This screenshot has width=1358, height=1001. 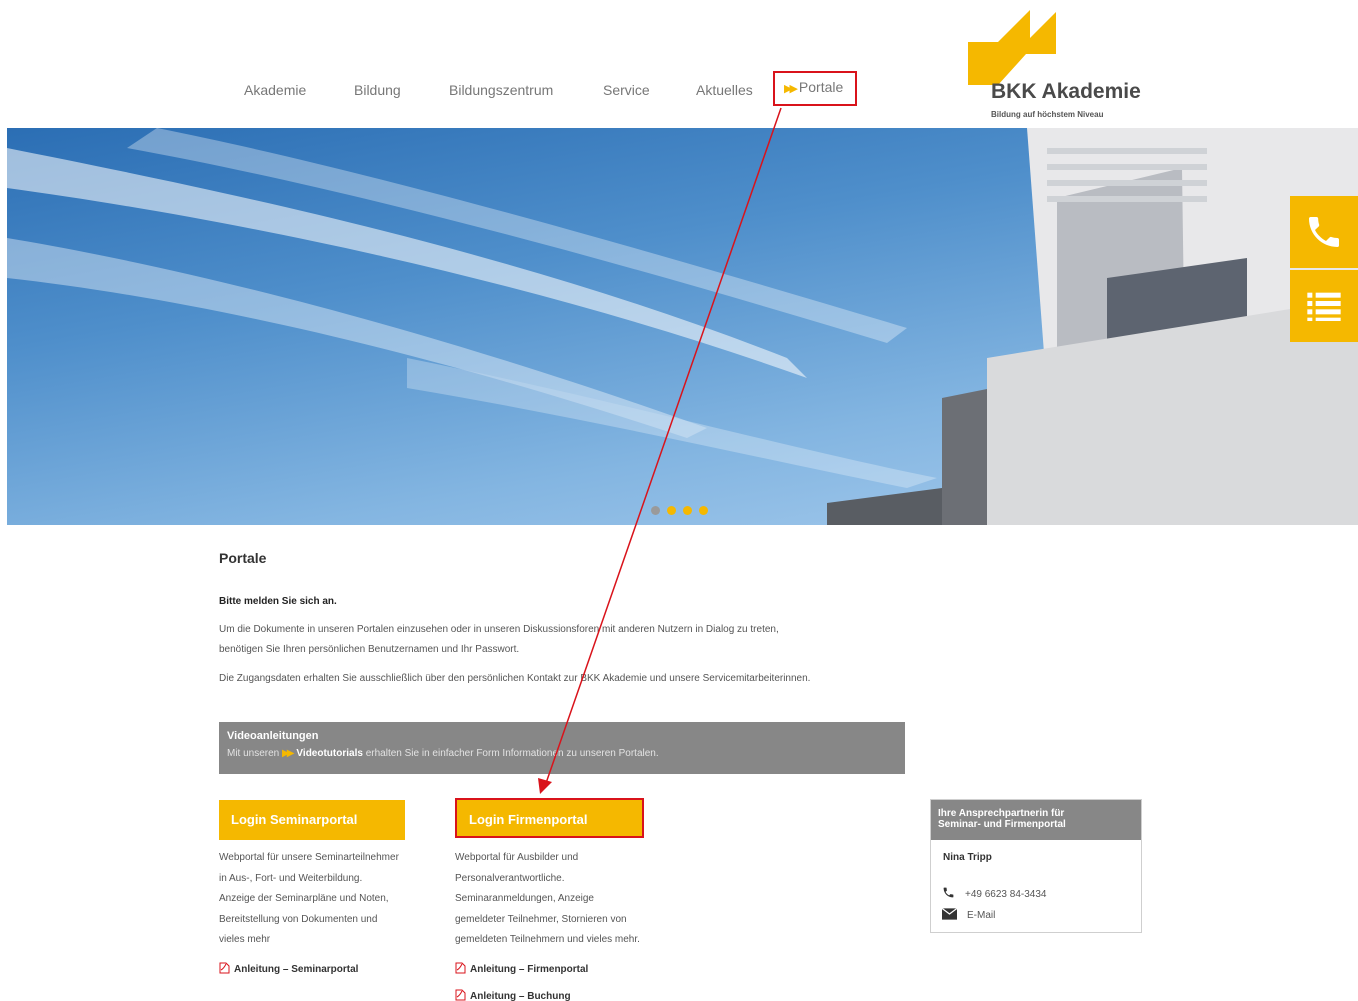 What do you see at coordinates (253, 753) in the screenshot?
I see `video-text-before: Mit unseren` at bounding box center [253, 753].